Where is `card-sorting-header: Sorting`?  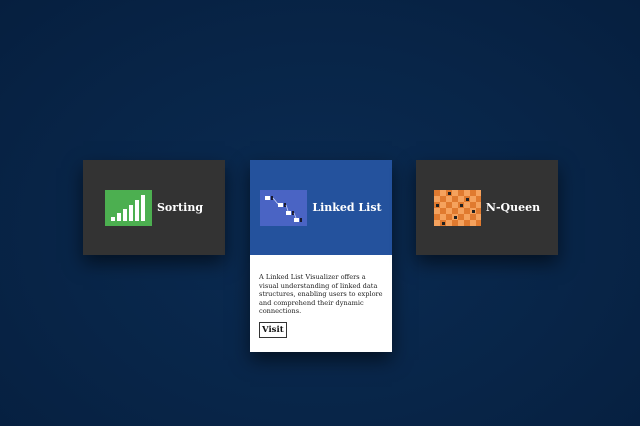
card-sorting-header: Sorting is located at coordinates (154, 207).